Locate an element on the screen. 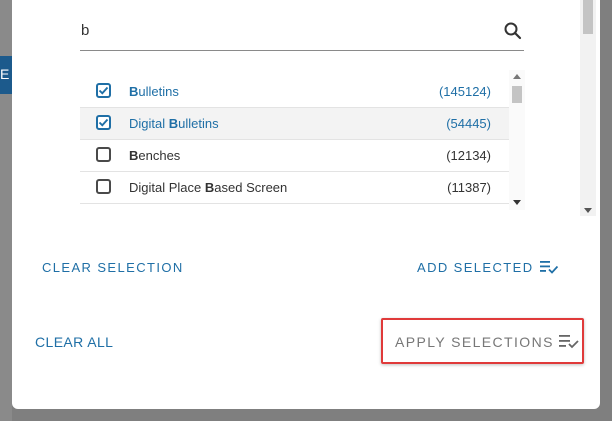  add-selected-button: ADD SELECTED is located at coordinates (475, 267).